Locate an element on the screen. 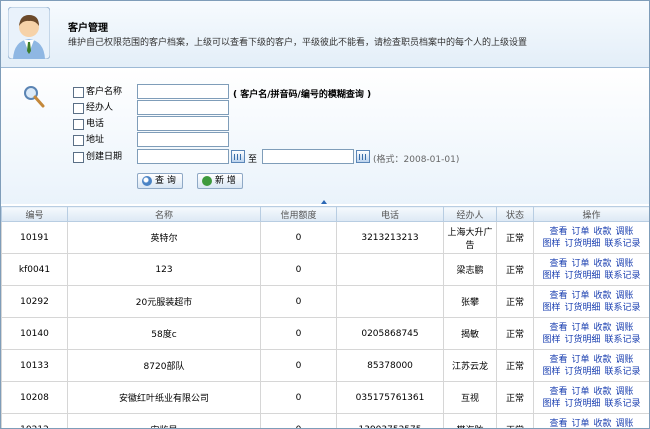  table-row: 10292 20元服装超市 0 张攀 正常 查看 订单 收款 调账 图样 订货明细 联系记录 is located at coordinates (325, 301).